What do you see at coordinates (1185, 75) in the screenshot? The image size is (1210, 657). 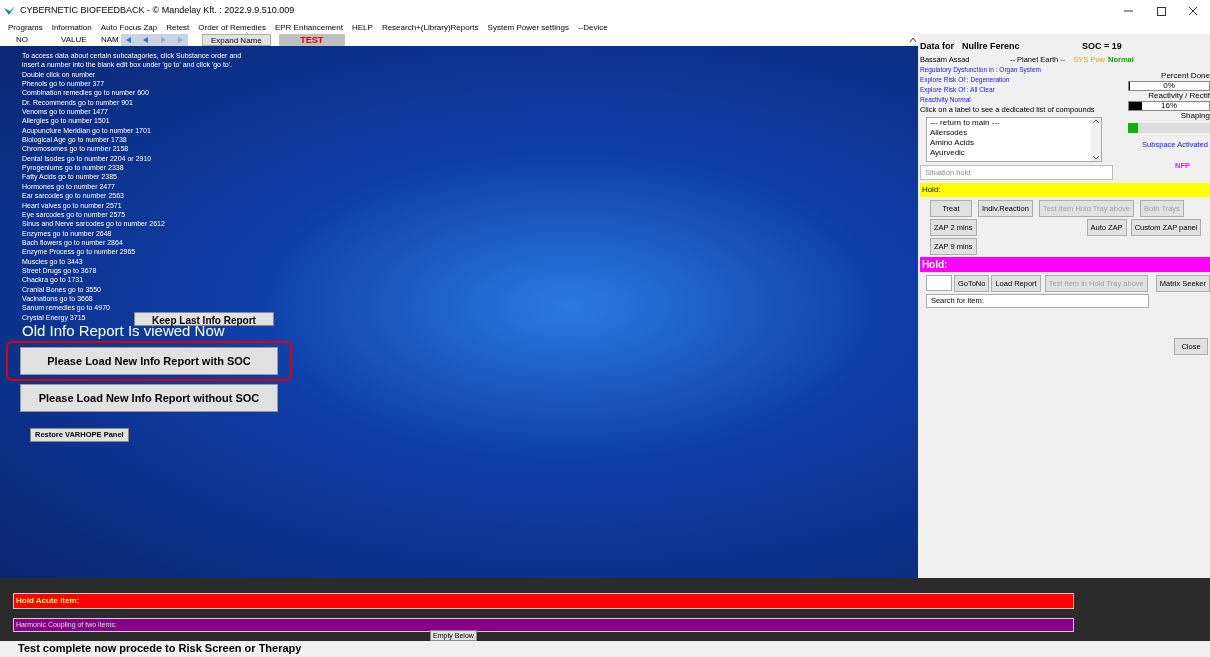 I see `meter-label: Percent Done` at bounding box center [1185, 75].